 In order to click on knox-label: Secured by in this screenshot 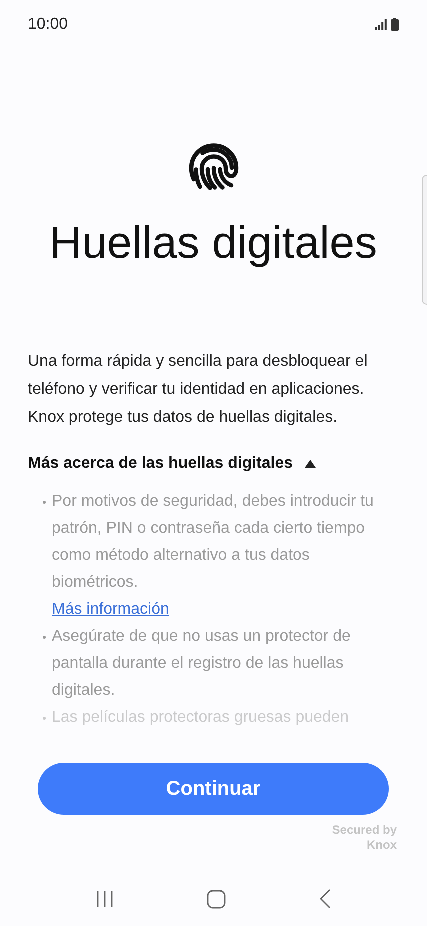, I will do `click(364, 830)`.